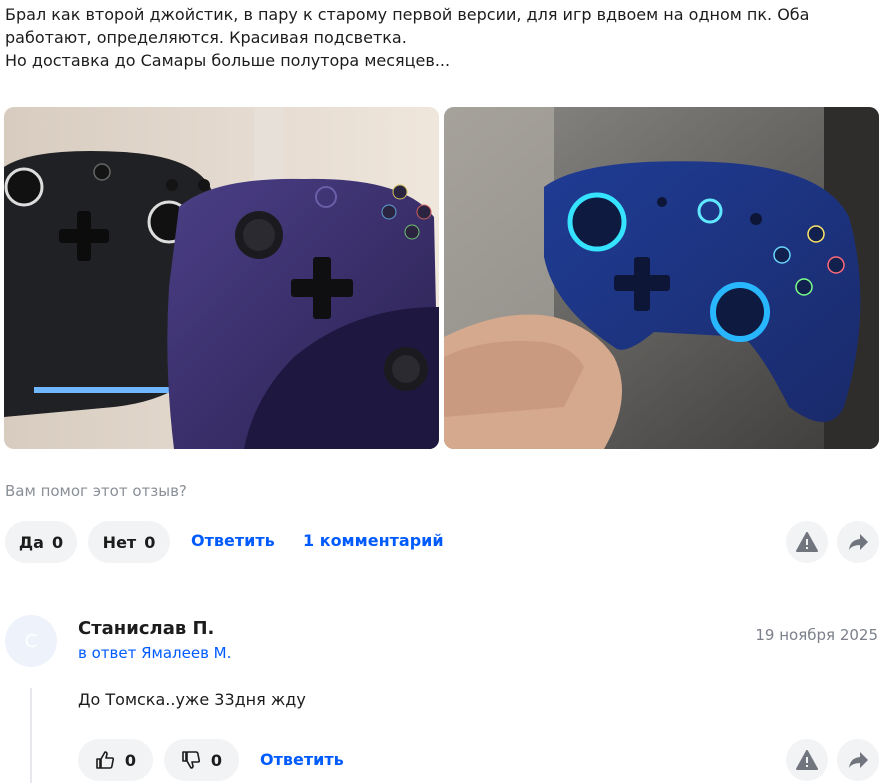  What do you see at coordinates (96, 491) in the screenshot?
I see `helpful-question: Вам помог этот отзыв?` at bounding box center [96, 491].